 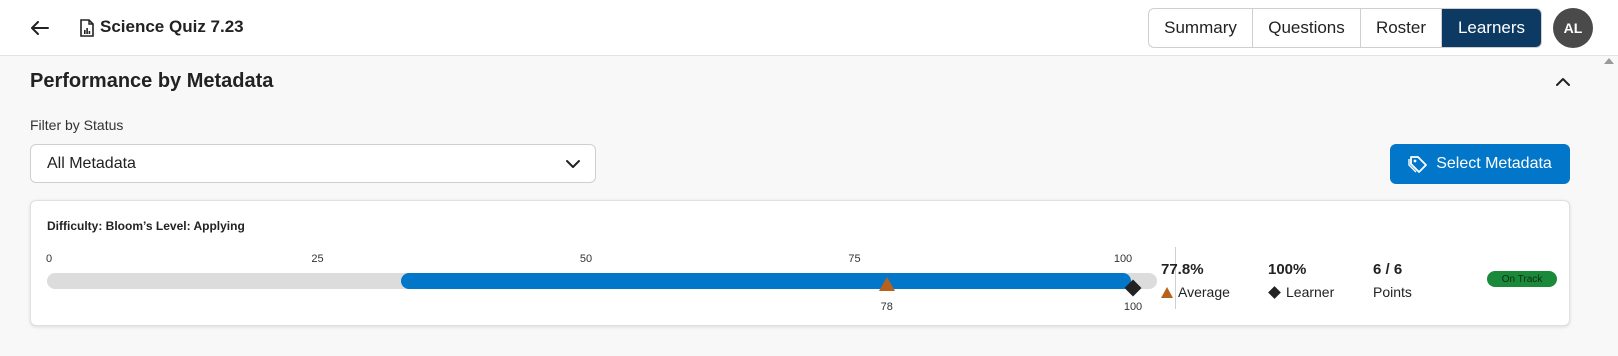 What do you see at coordinates (1204, 292) in the screenshot?
I see `average-stat-label: Average` at bounding box center [1204, 292].